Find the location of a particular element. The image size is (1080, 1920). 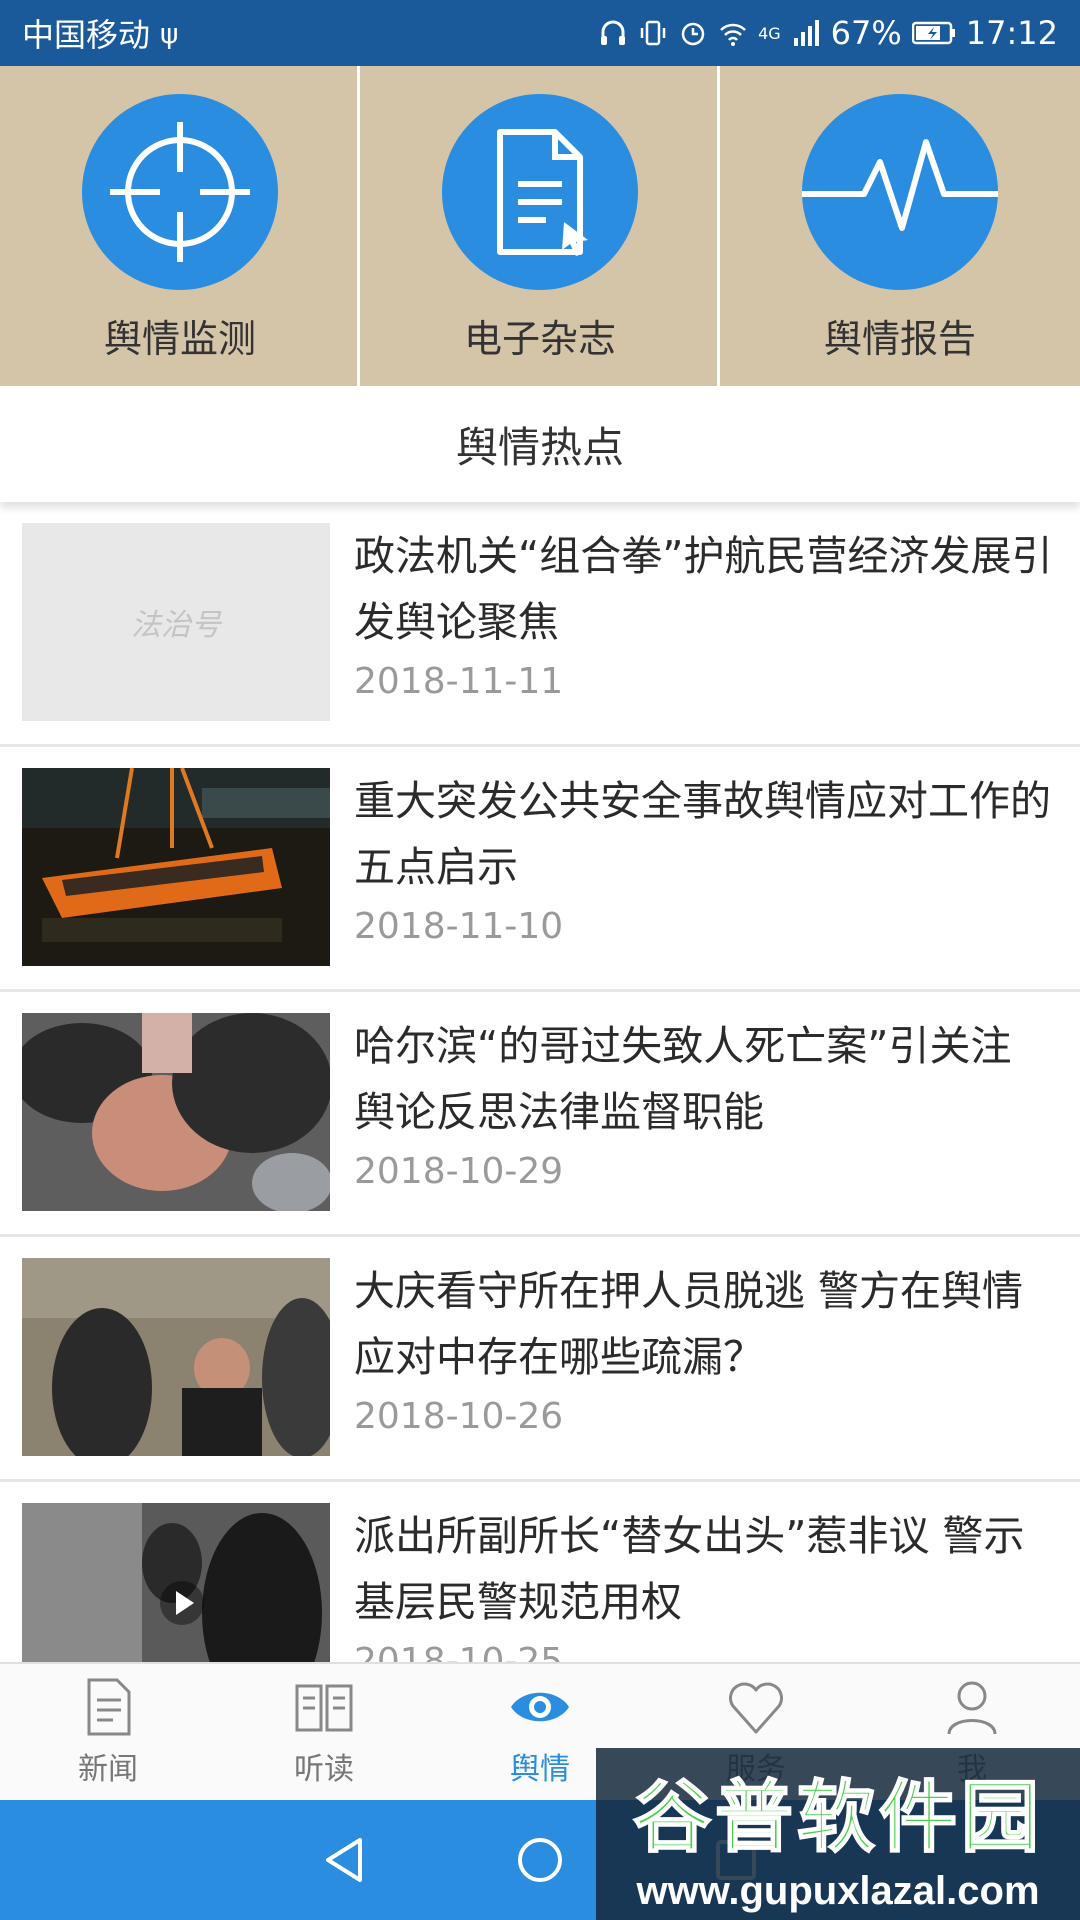

crosshair-icon is located at coordinates (180, 192).